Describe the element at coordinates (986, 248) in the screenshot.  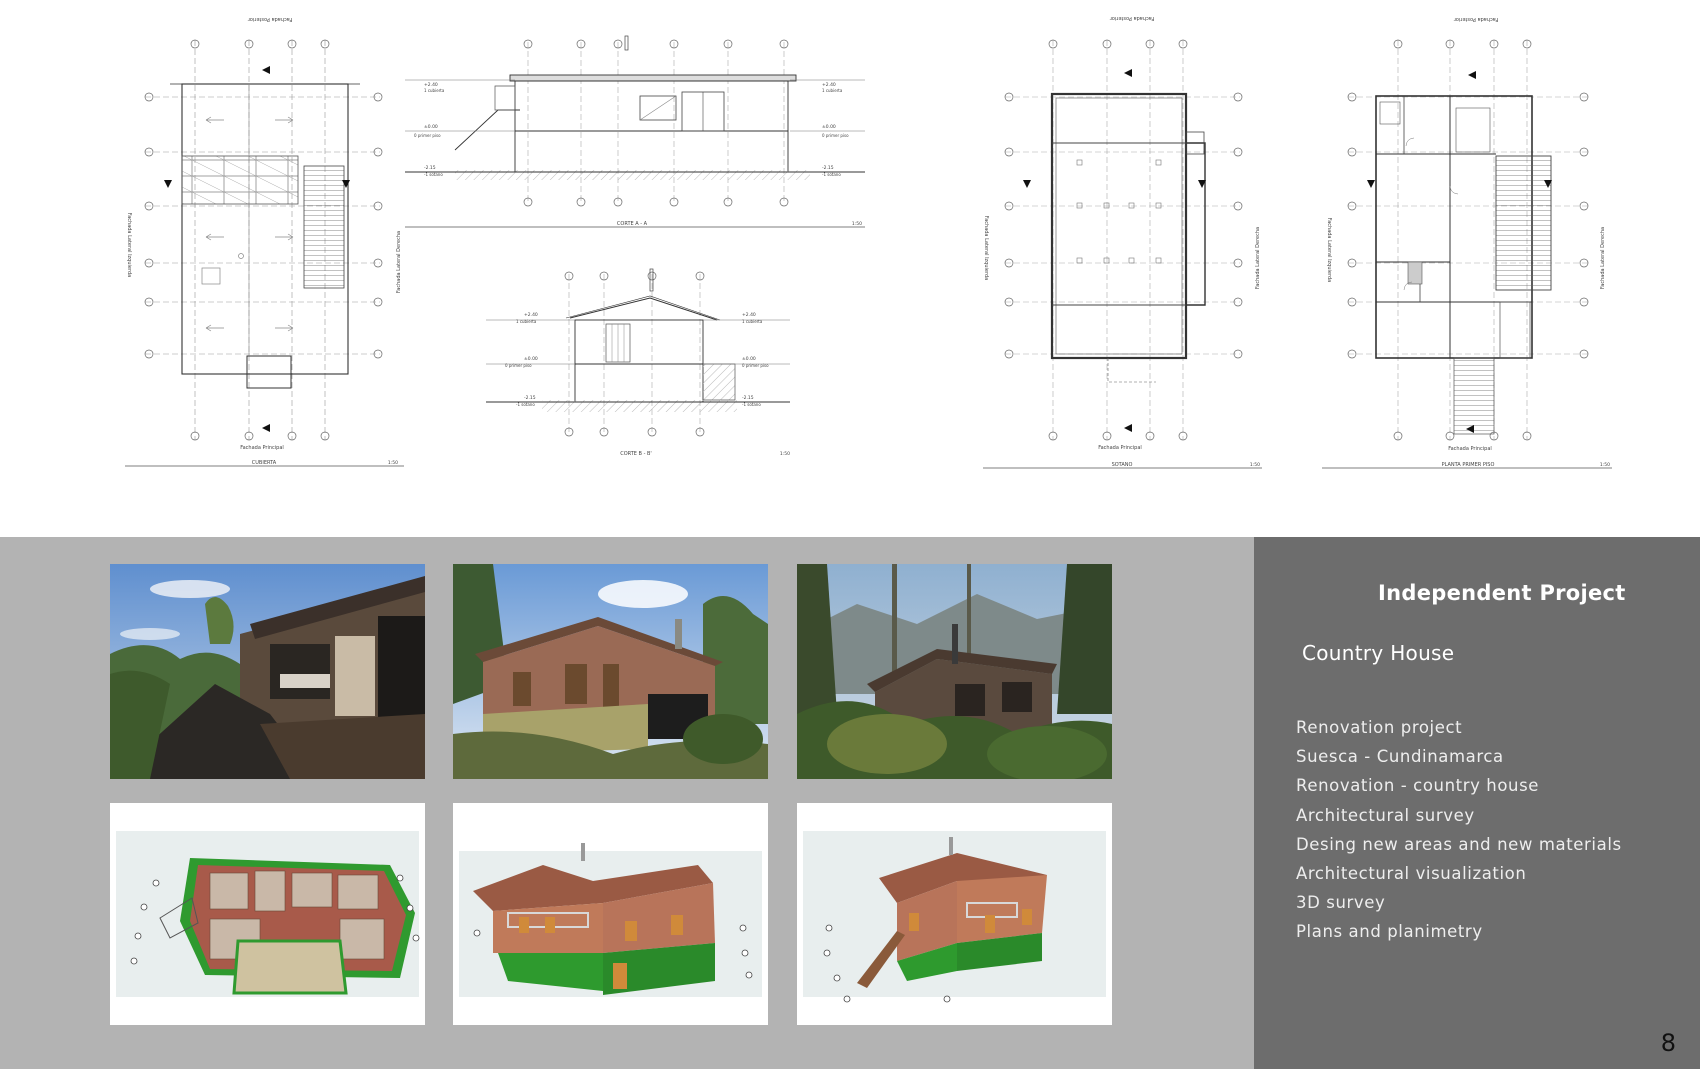
I see `basement-plan-facade-left: Fachada Lateral Izquierda` at that location.